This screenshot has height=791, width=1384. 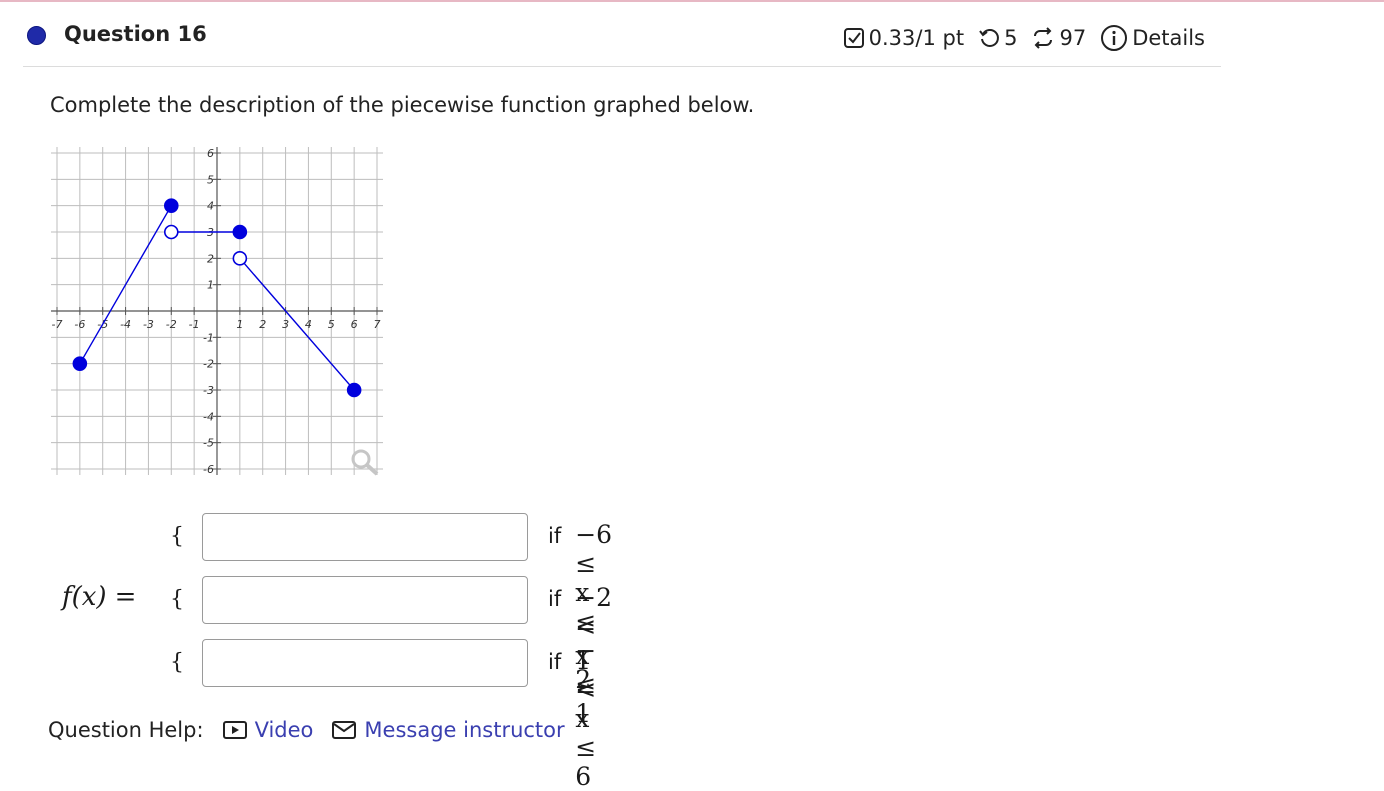 What do you see at coordinates (853, 38) in the screenshot?
I see `checkbox-icon` at bounding box center [853, 38].